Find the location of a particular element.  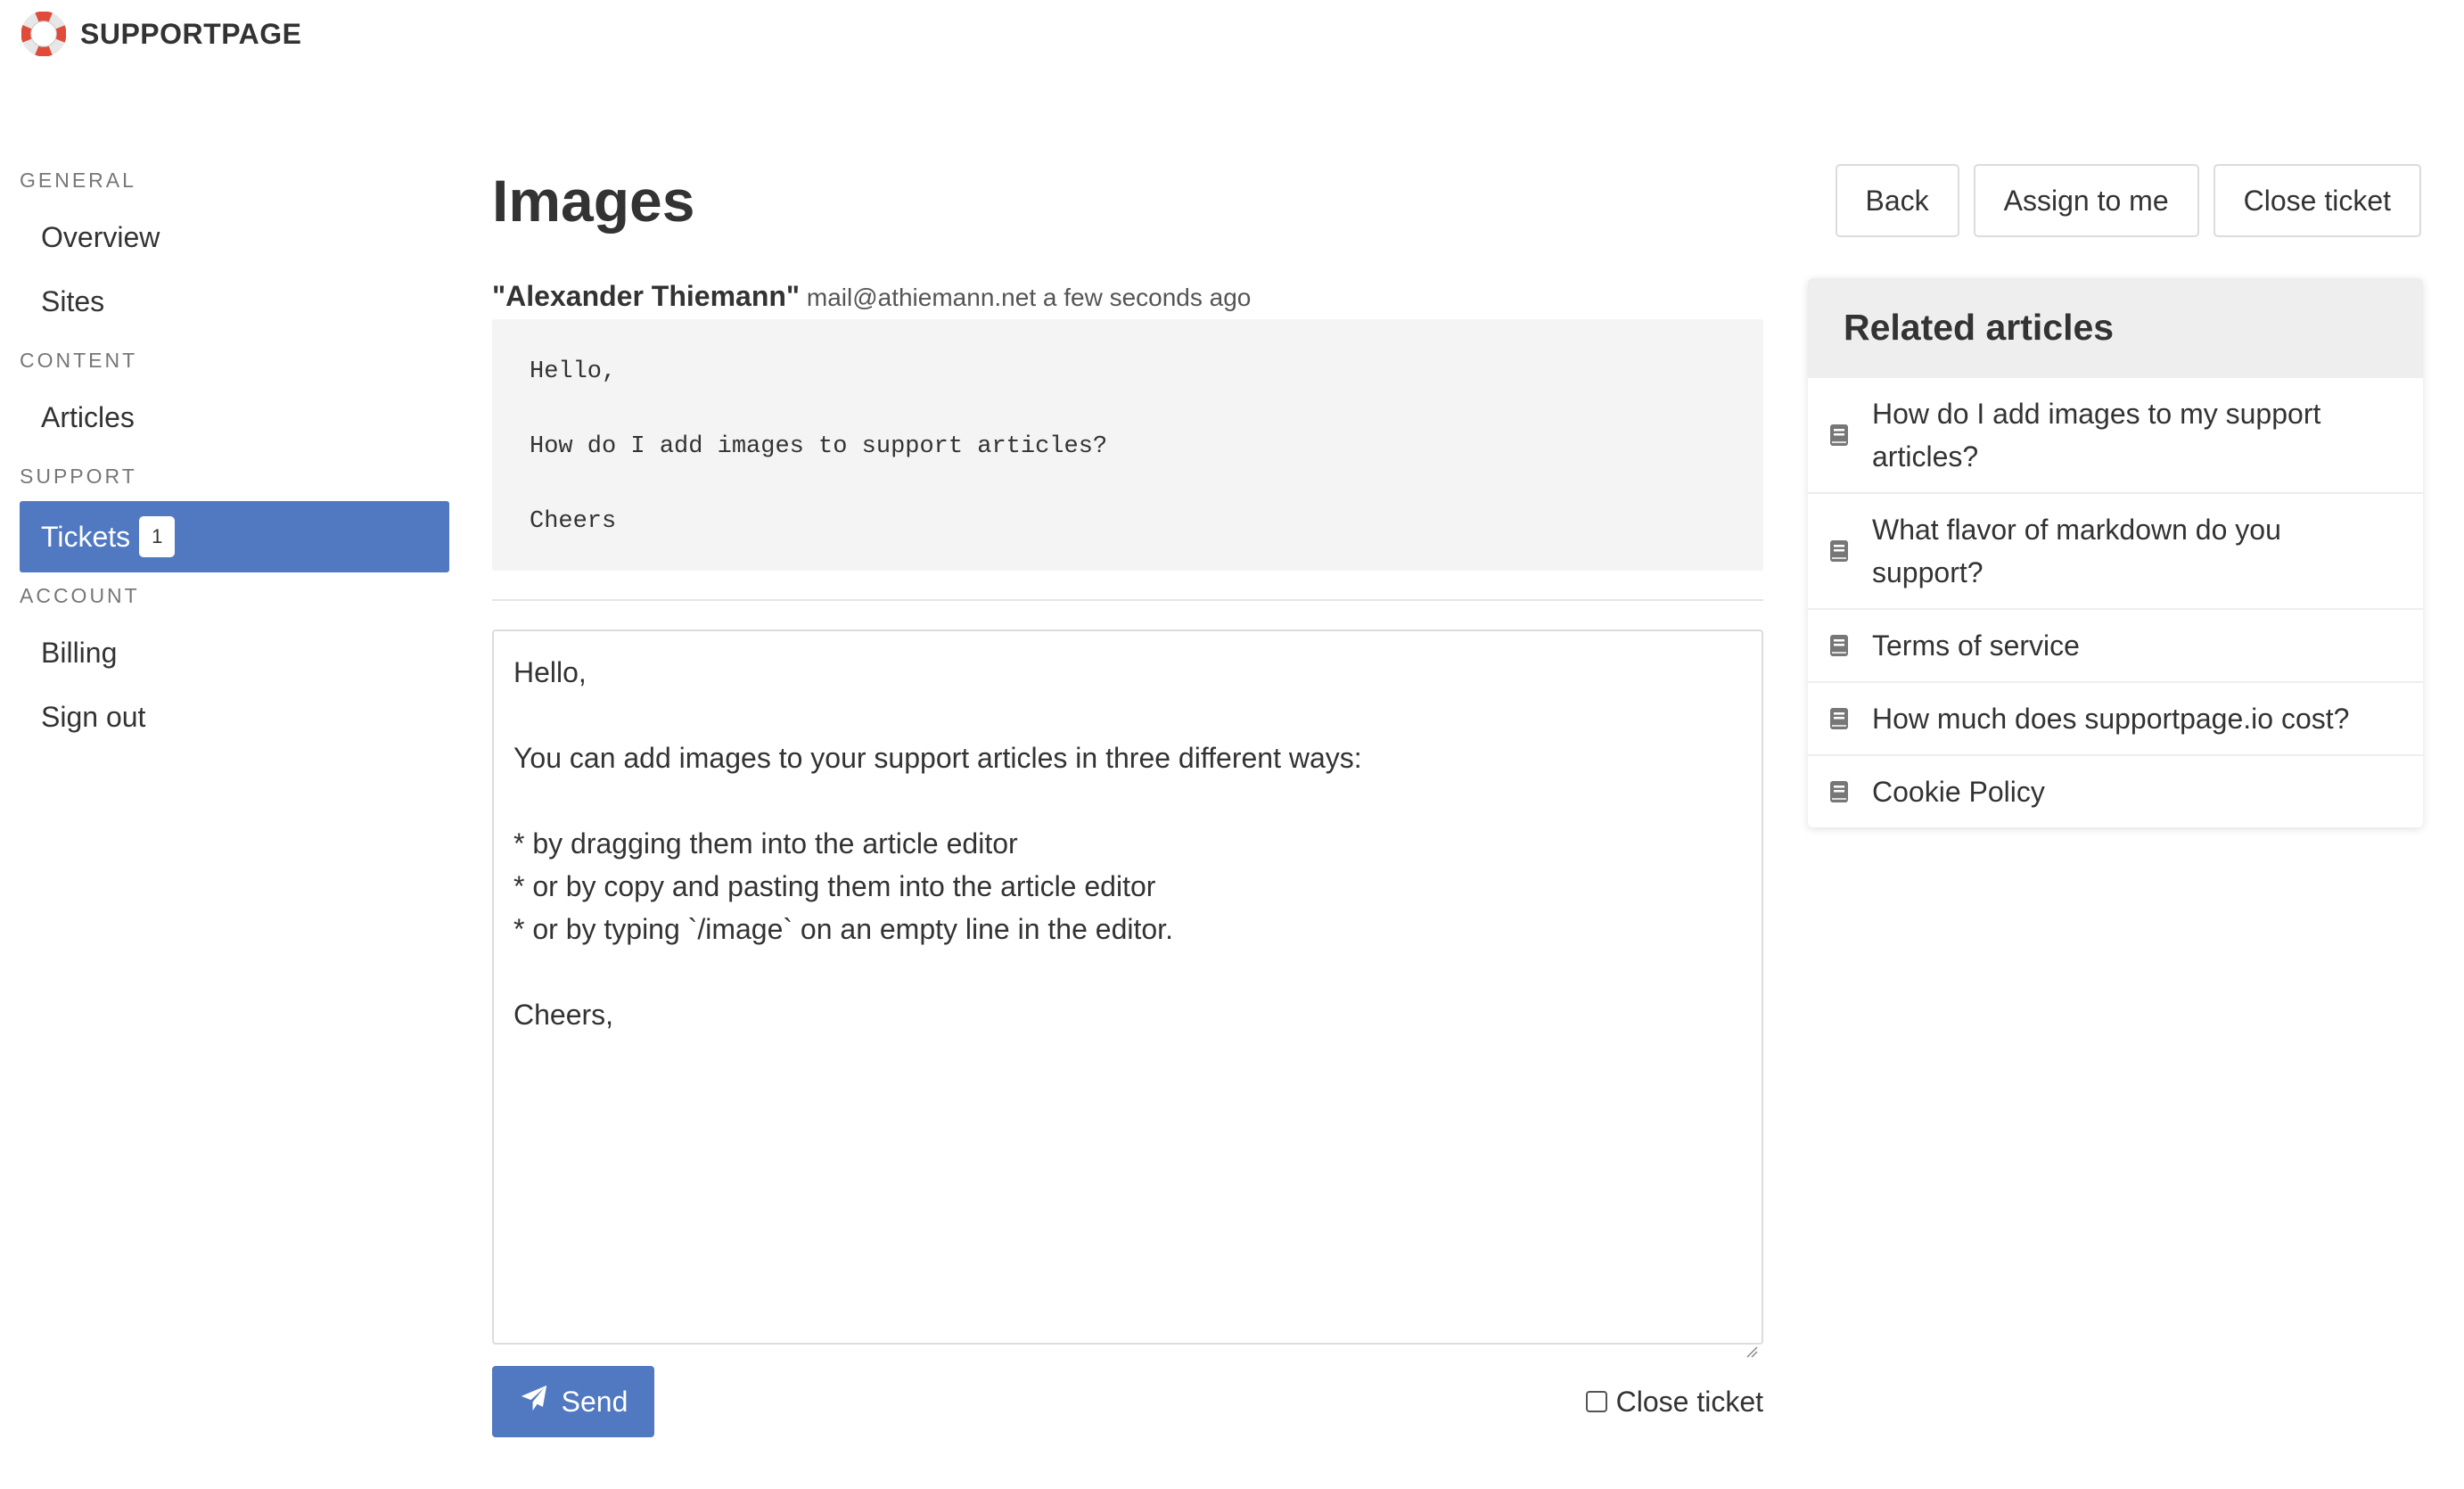

app-logo: SUPPORTPAGE is located at coordinates (161, 34).